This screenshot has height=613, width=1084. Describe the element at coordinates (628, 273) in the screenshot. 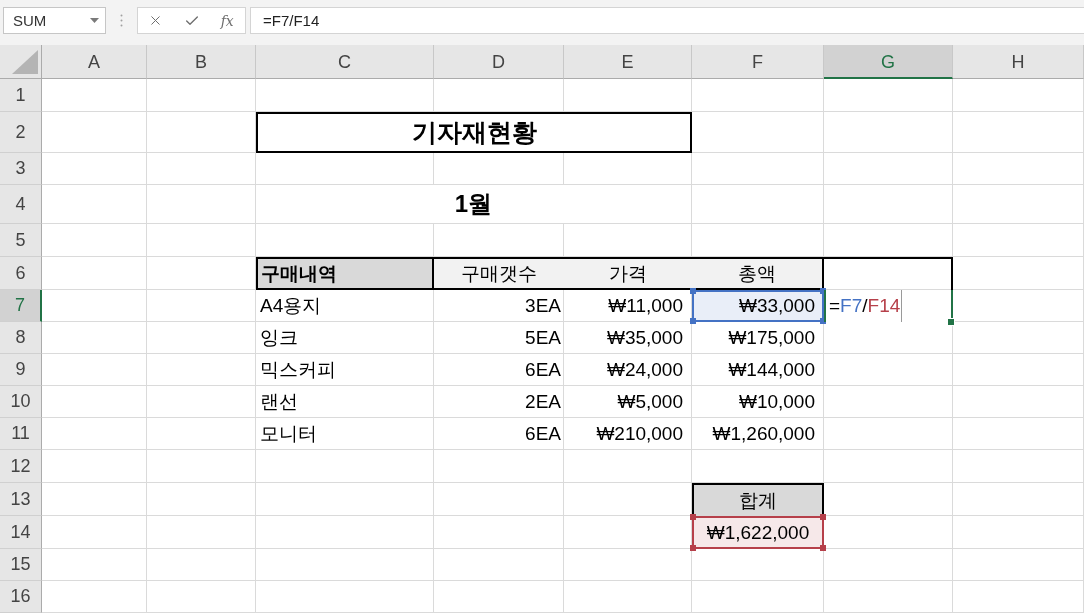

I see `table-header-cell: 가격` at that location.